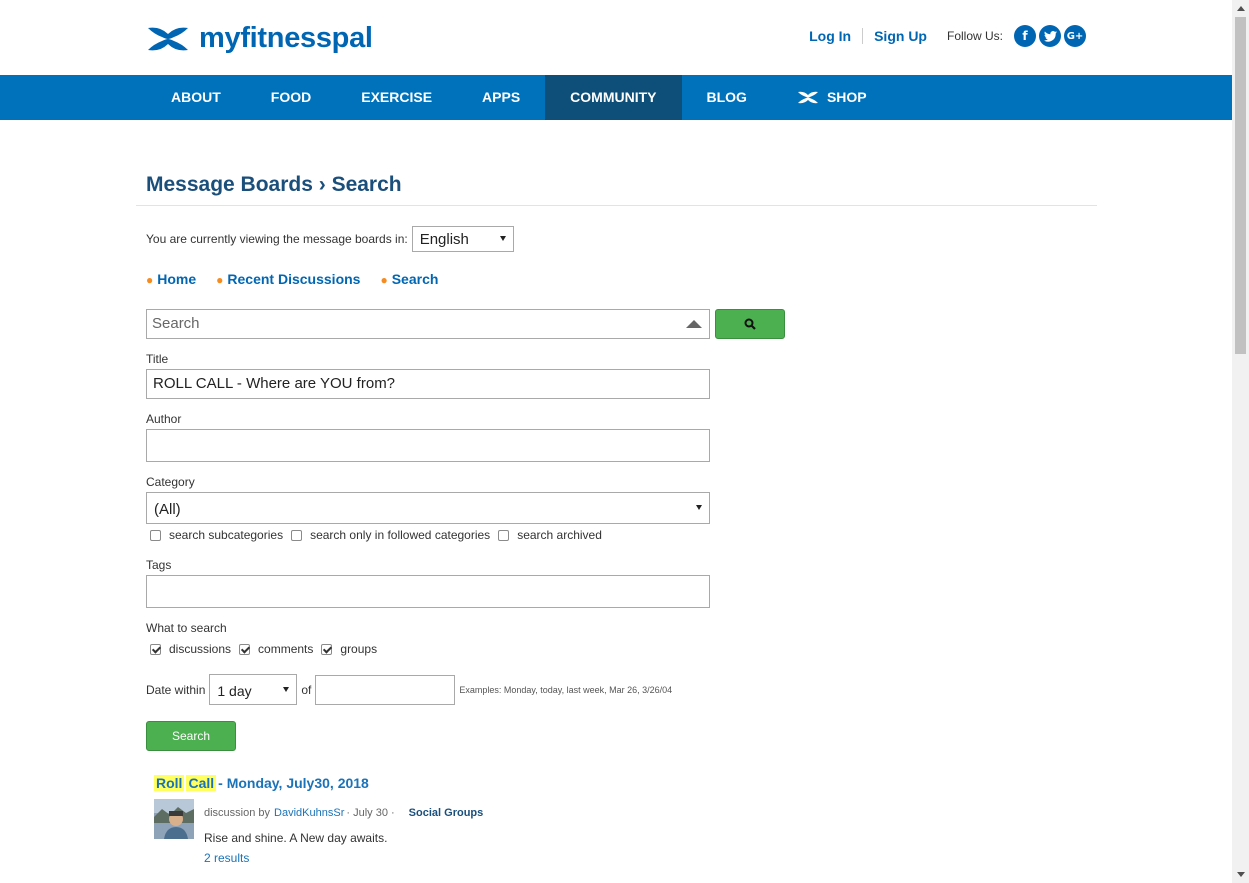  I want to click on search-button, so click(750, 324).